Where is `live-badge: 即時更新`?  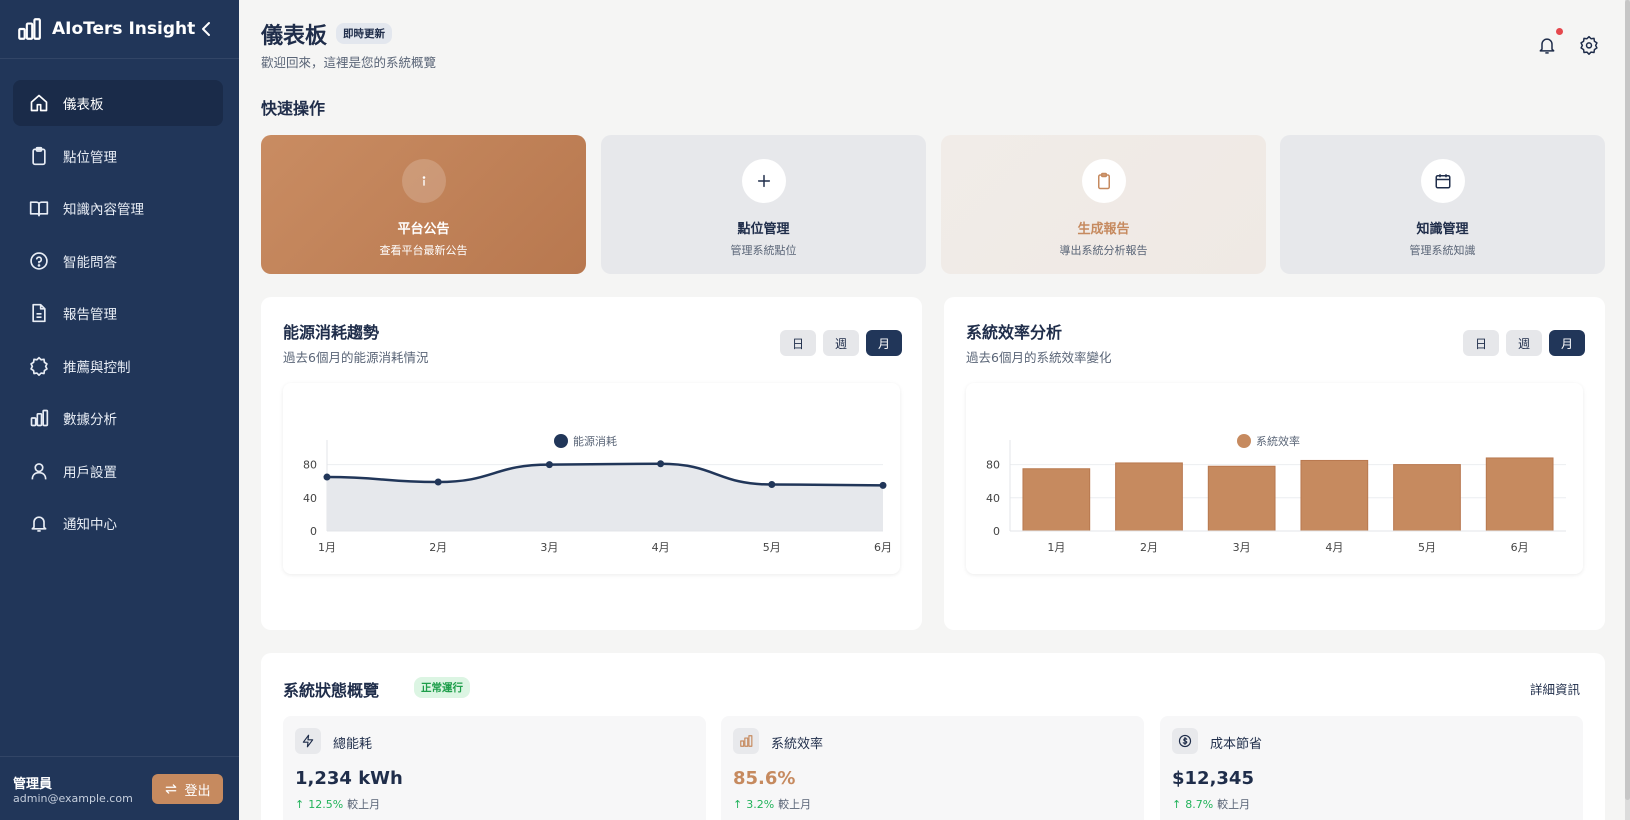 live-badge: 即時更新 is located at coordinates (364, 33).